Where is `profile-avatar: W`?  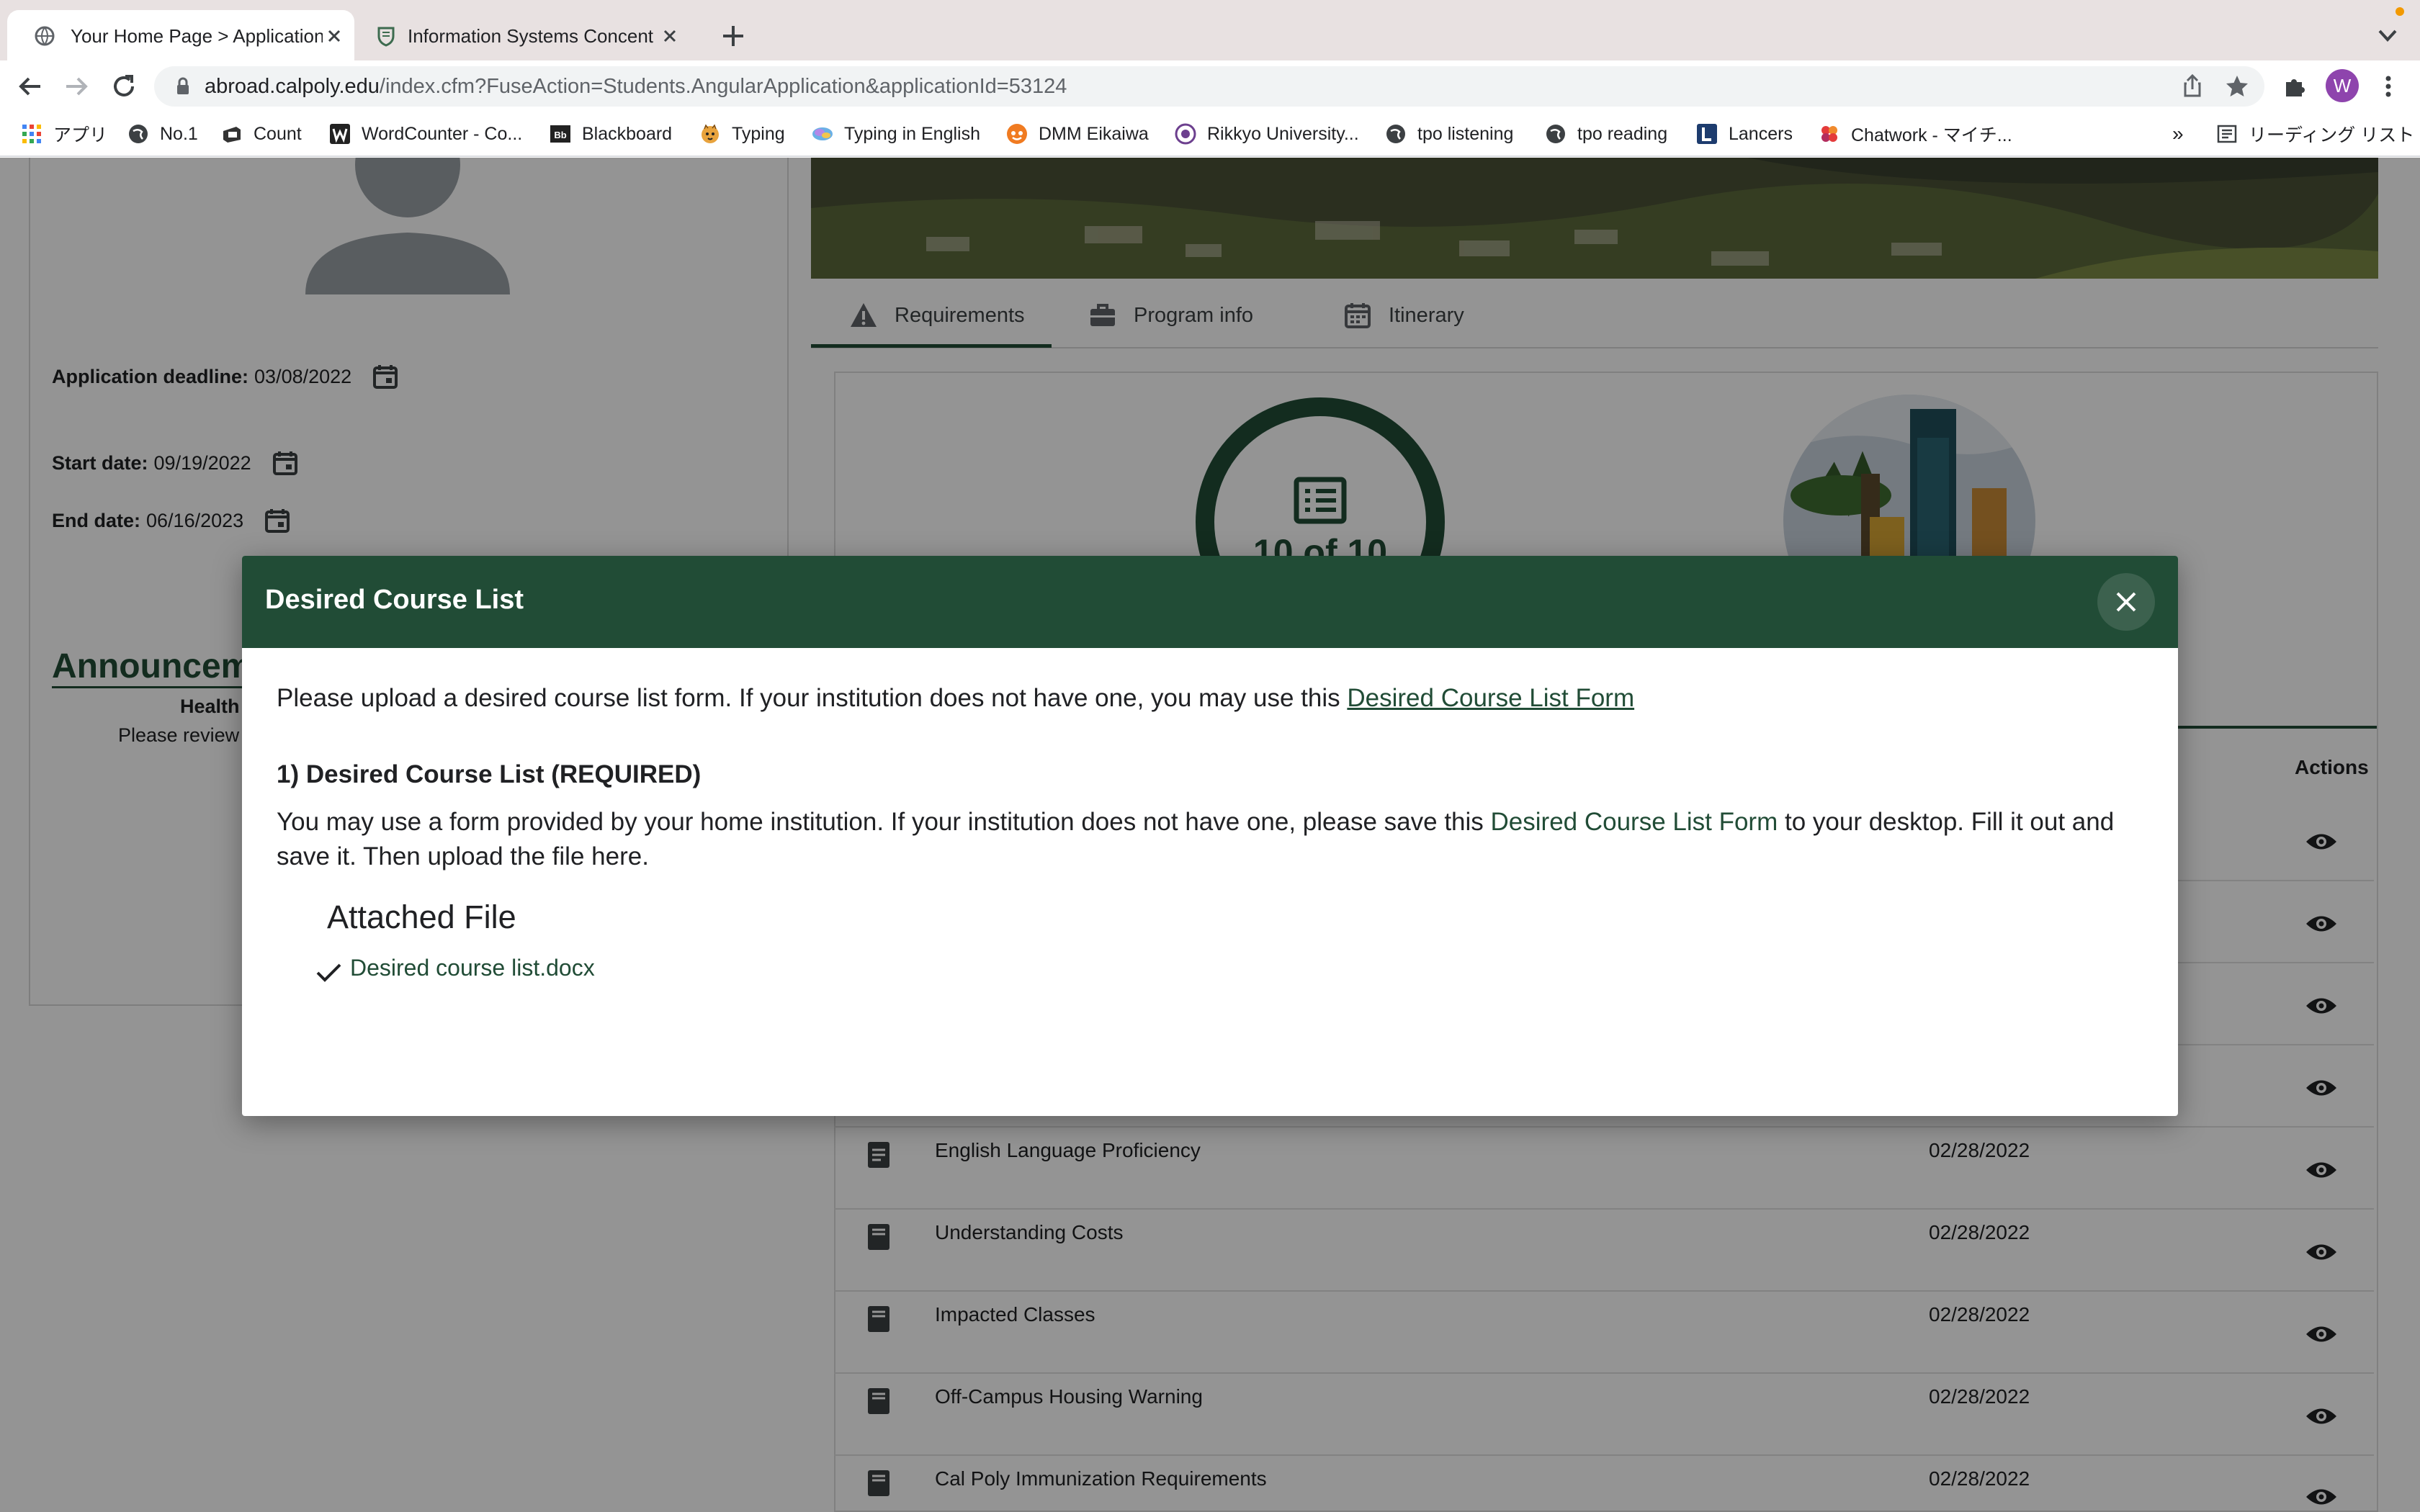 profile-avatar: W is located at coordinates (2342, 85).